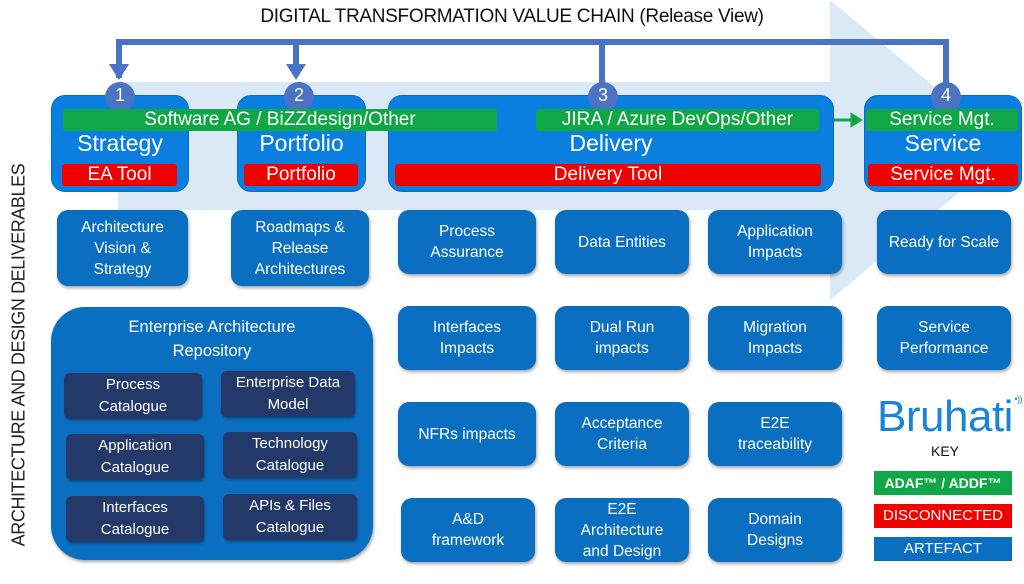 This screenshot has width=1024, height=584. Describe the element at coordinates (622, 530) in the screenshot. I see `artefact-card: E2E Architecture and Design` at that location.